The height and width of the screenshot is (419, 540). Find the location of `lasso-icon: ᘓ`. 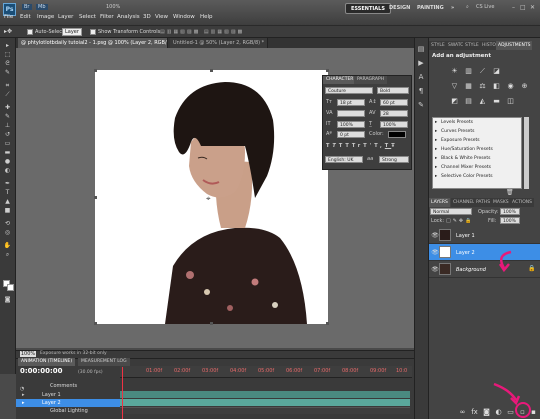

lasso-icon: ᘓ is located at coordinates (7, 63).